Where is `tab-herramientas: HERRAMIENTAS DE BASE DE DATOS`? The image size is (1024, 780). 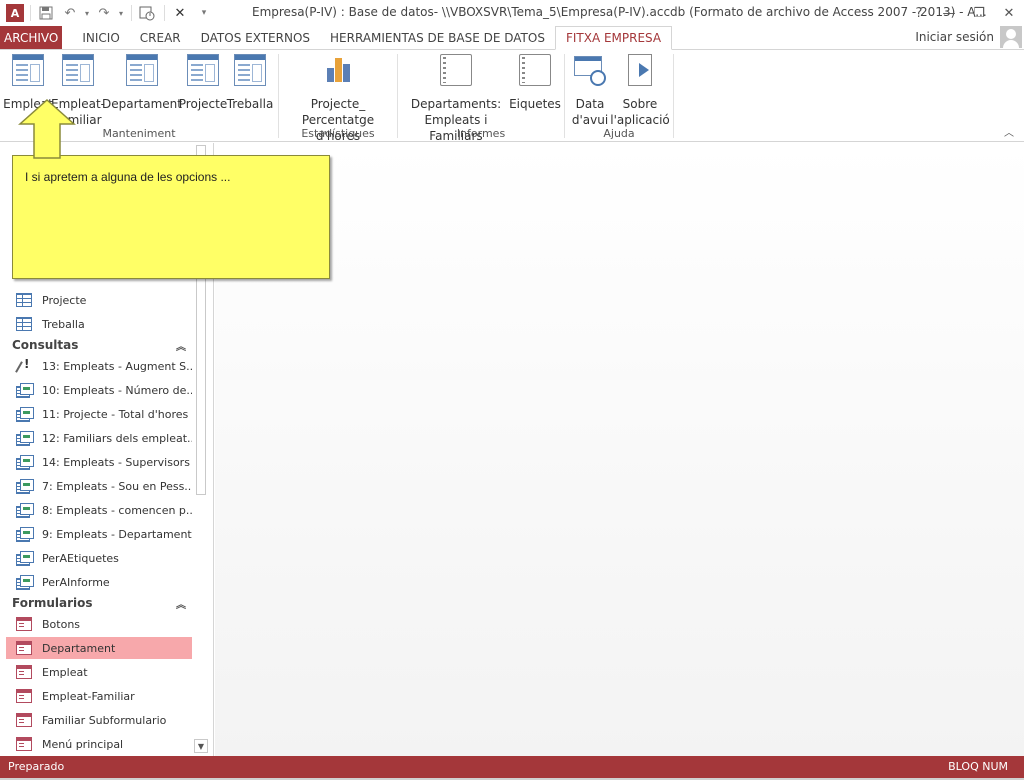 tab-herramientas: HERRAMIENTAS DE BASE DE DATOS is located at coordinates (437, 37).